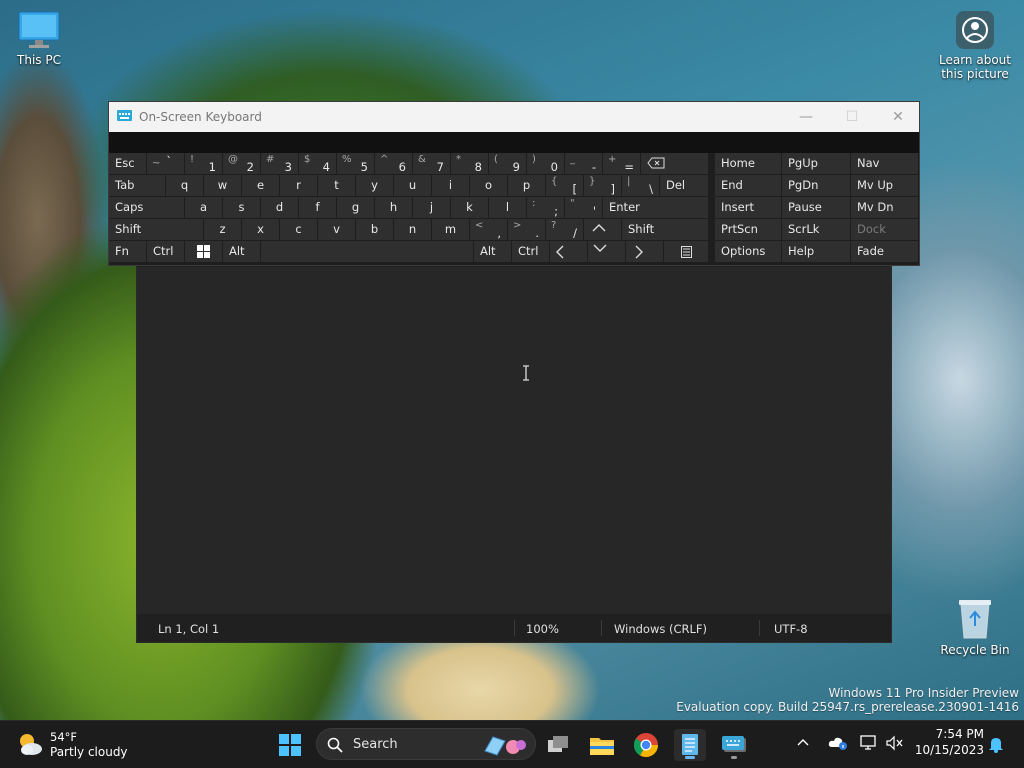 The width and height of the screenshot is (1024, 768). I want to click on show-hidden-icons-button, so click(803, 743).